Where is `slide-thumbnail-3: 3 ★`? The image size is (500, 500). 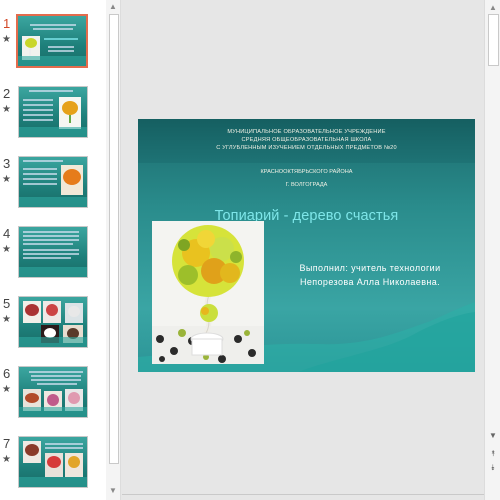 slide-thumbnail-3: 3 ★ is located at coordinates (53, 188).